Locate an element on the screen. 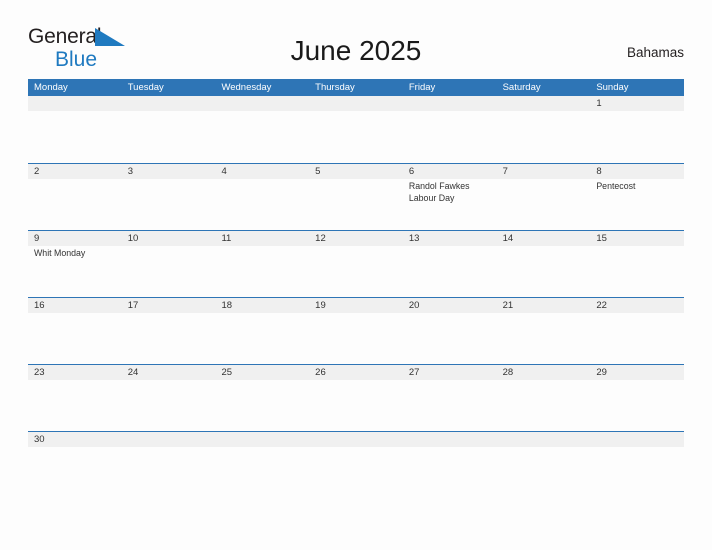 The width and height of the screenshot is (712, 550). calendar-week-row: 1 is located at coordinates (356, 129).